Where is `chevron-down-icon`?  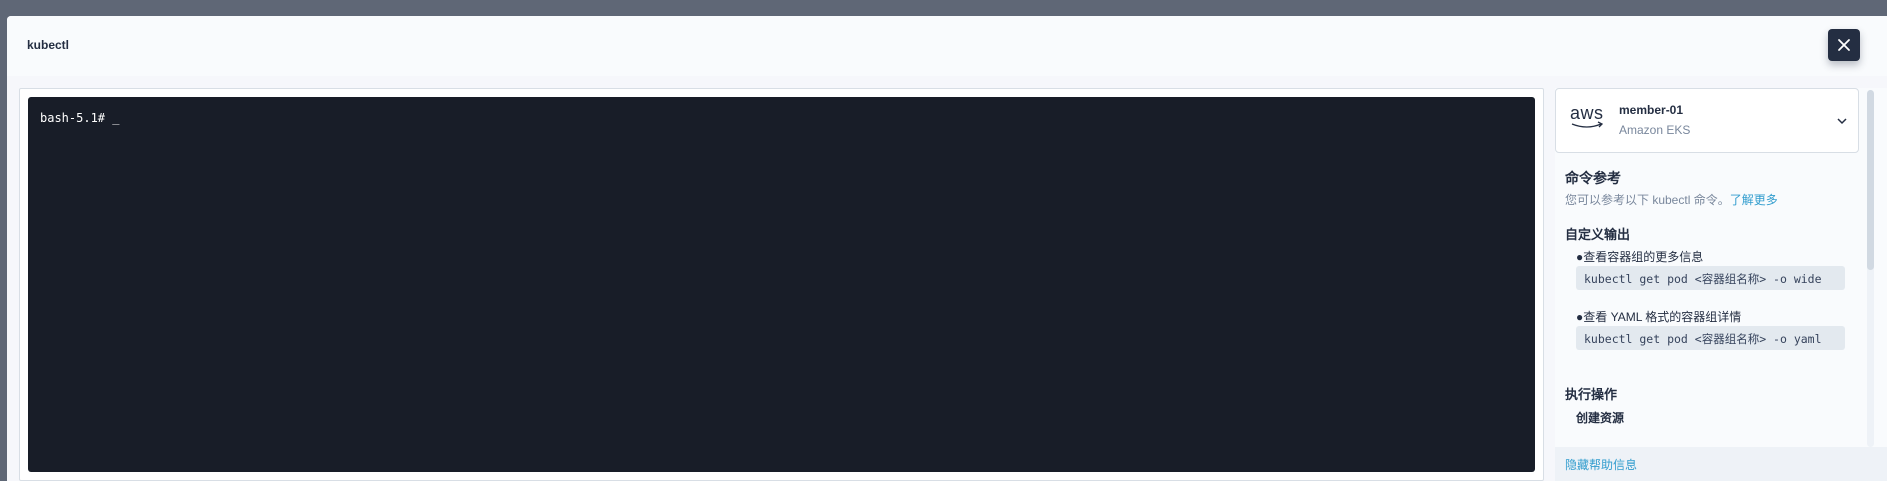
chevron-down-icon is located at coordinates (1842, 121).